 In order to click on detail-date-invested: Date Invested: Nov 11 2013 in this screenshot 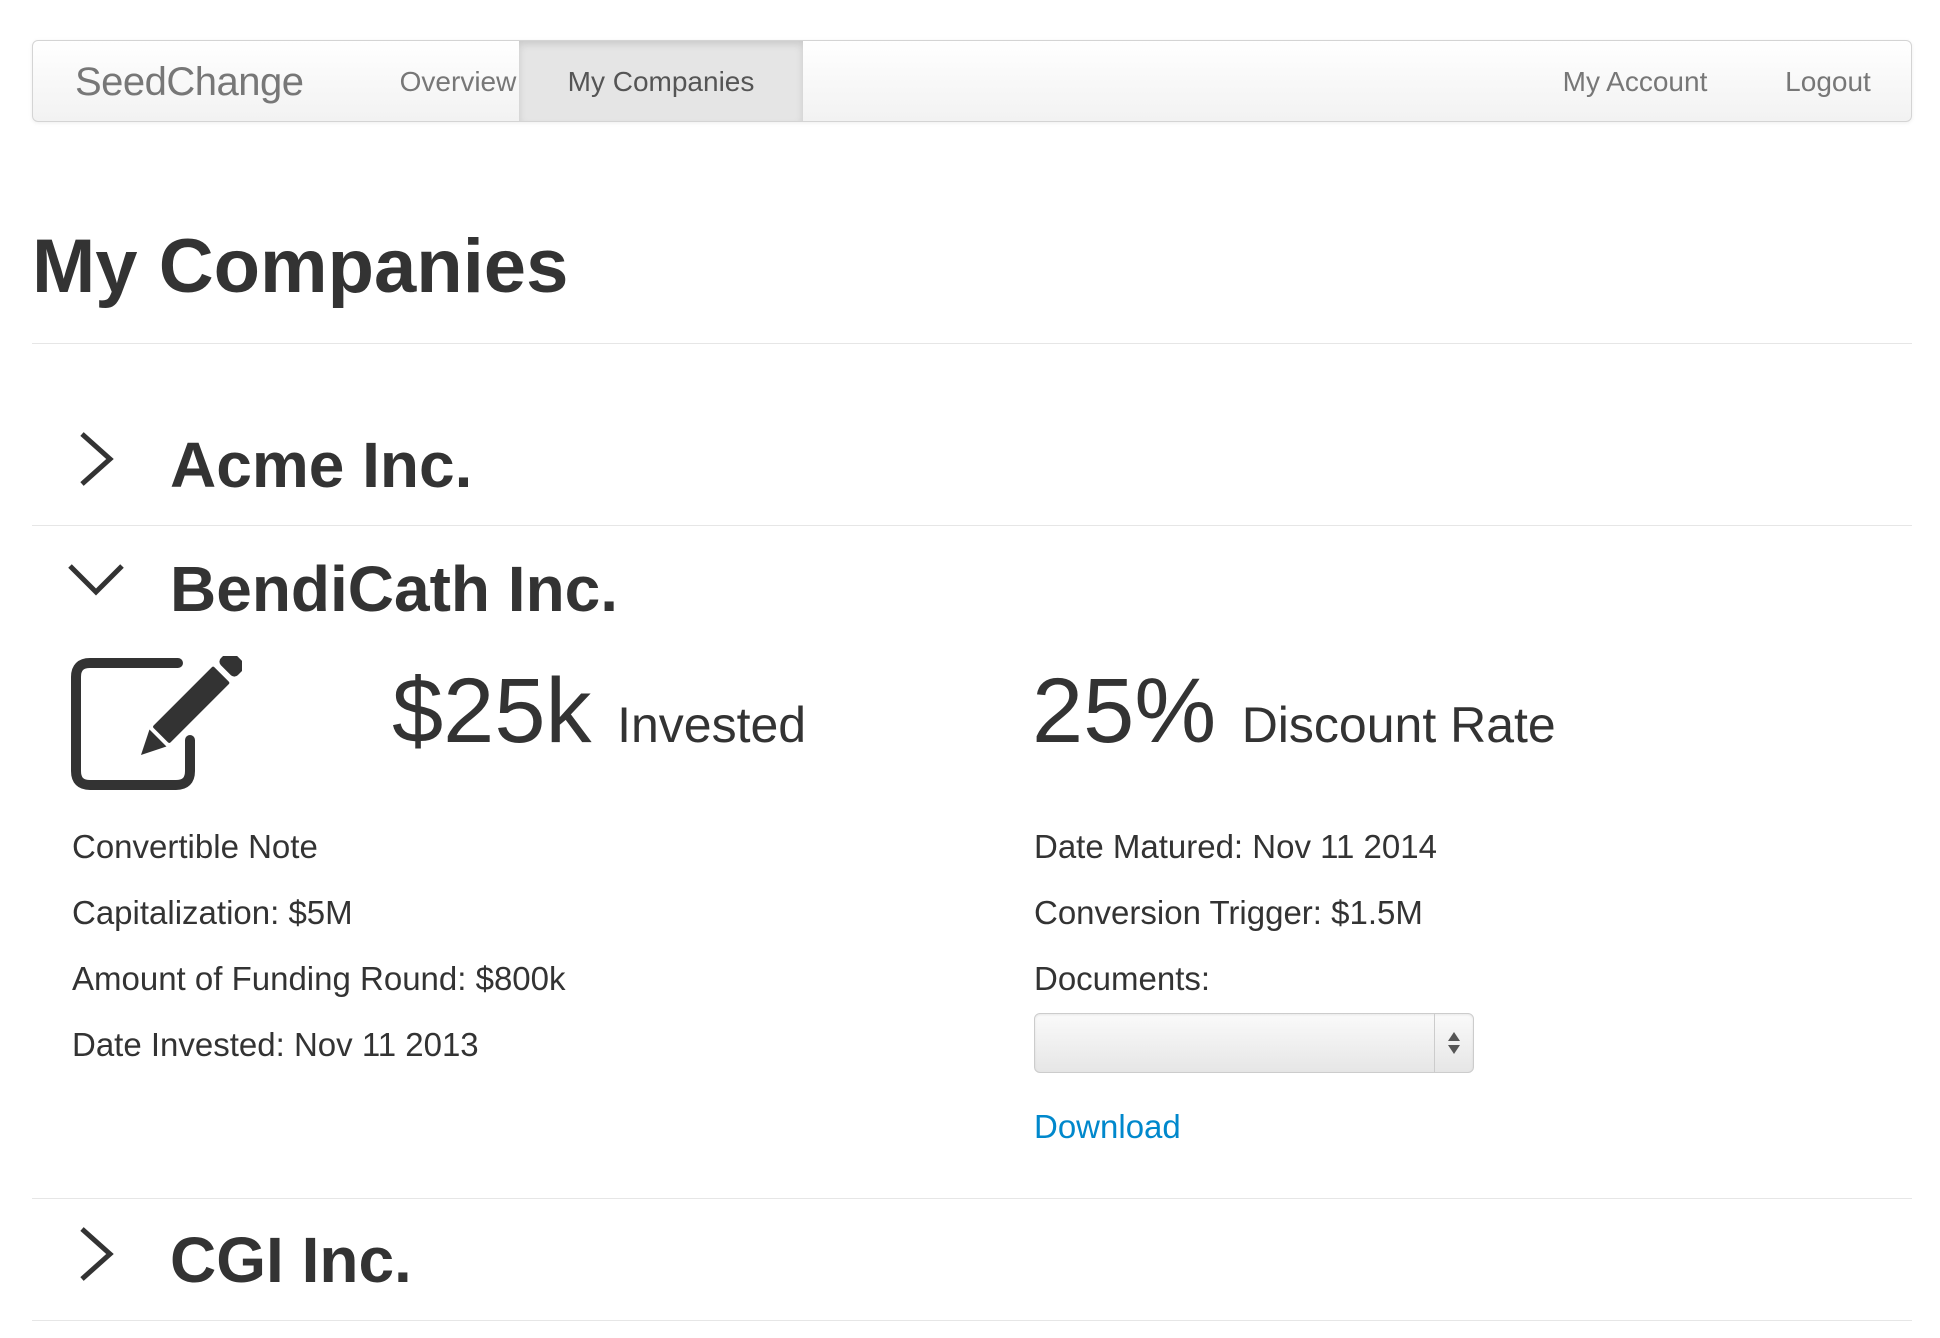, I will do `click(275, 1044)`.